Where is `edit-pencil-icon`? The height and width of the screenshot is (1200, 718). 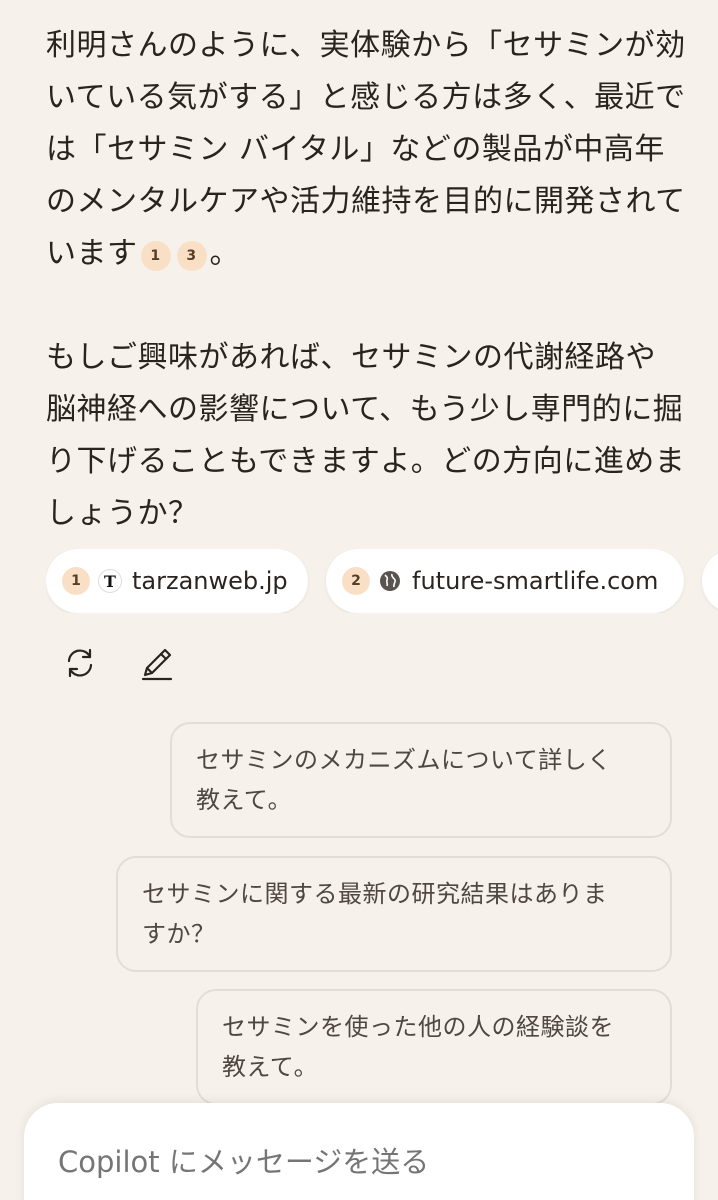
edit-pencil-icon is located at coordinates (157, 663).